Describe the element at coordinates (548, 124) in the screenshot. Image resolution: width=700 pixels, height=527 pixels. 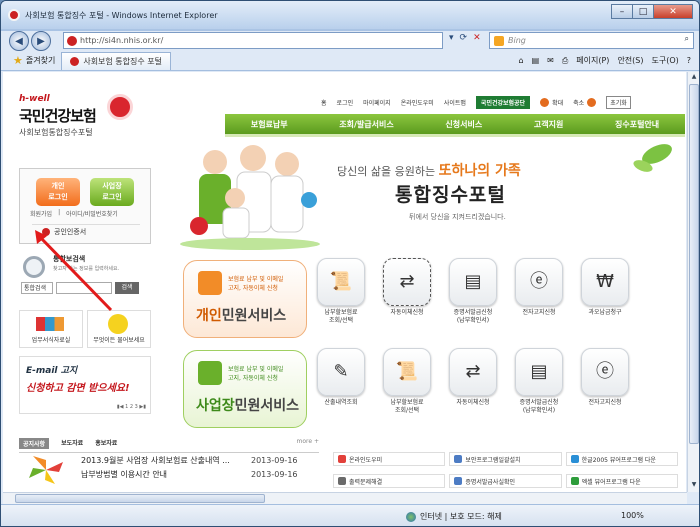
I see `nav-support: 고객지원` at that location.